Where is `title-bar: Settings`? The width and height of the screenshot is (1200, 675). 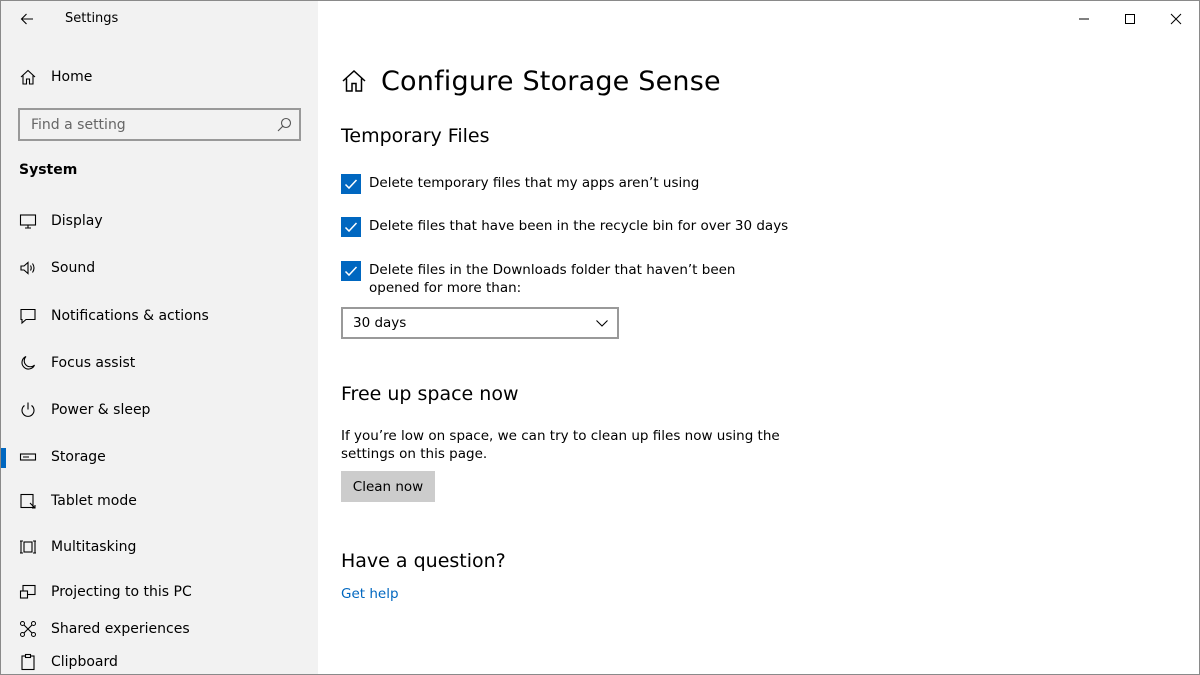 title-bar: Settings is located at coordinates (159, 19).